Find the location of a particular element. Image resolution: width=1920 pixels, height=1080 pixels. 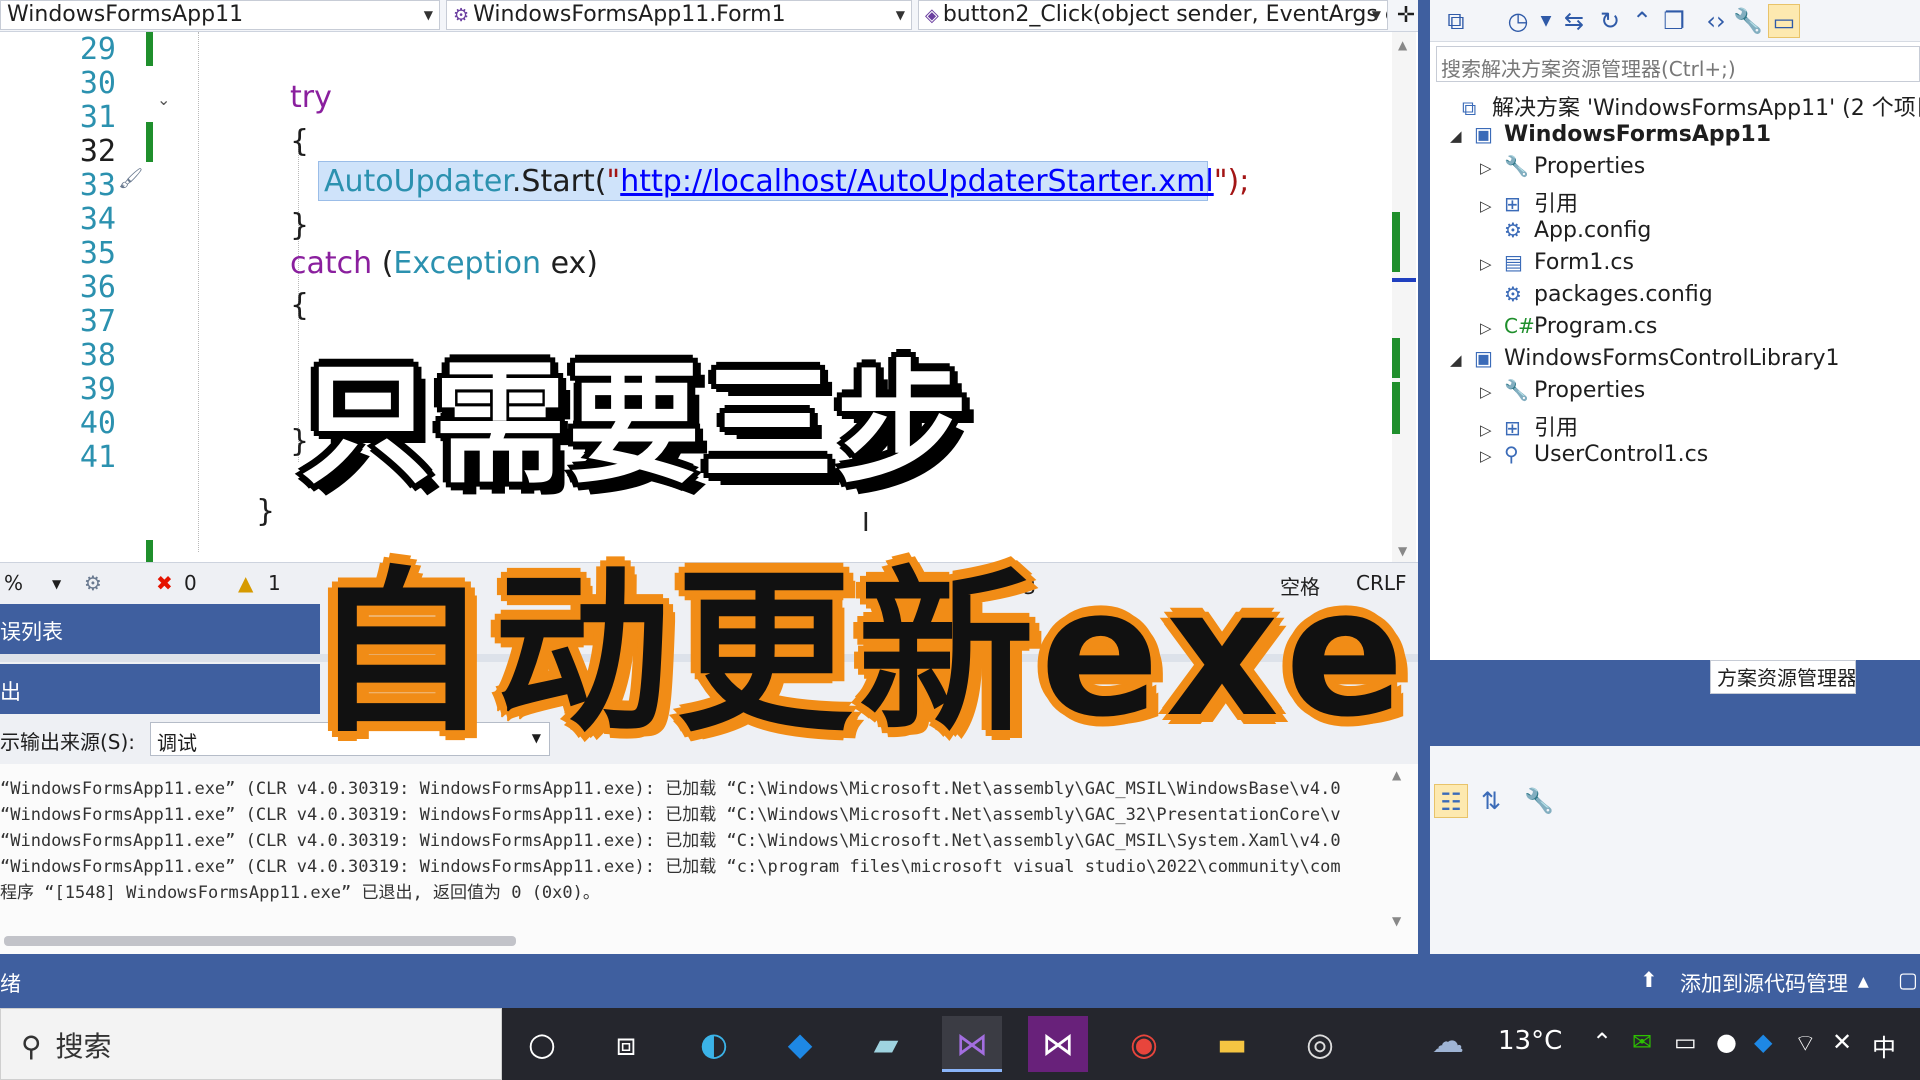

output-vertical-scrollbar: ▲ ▼ is located at coordinates (1400, 859).